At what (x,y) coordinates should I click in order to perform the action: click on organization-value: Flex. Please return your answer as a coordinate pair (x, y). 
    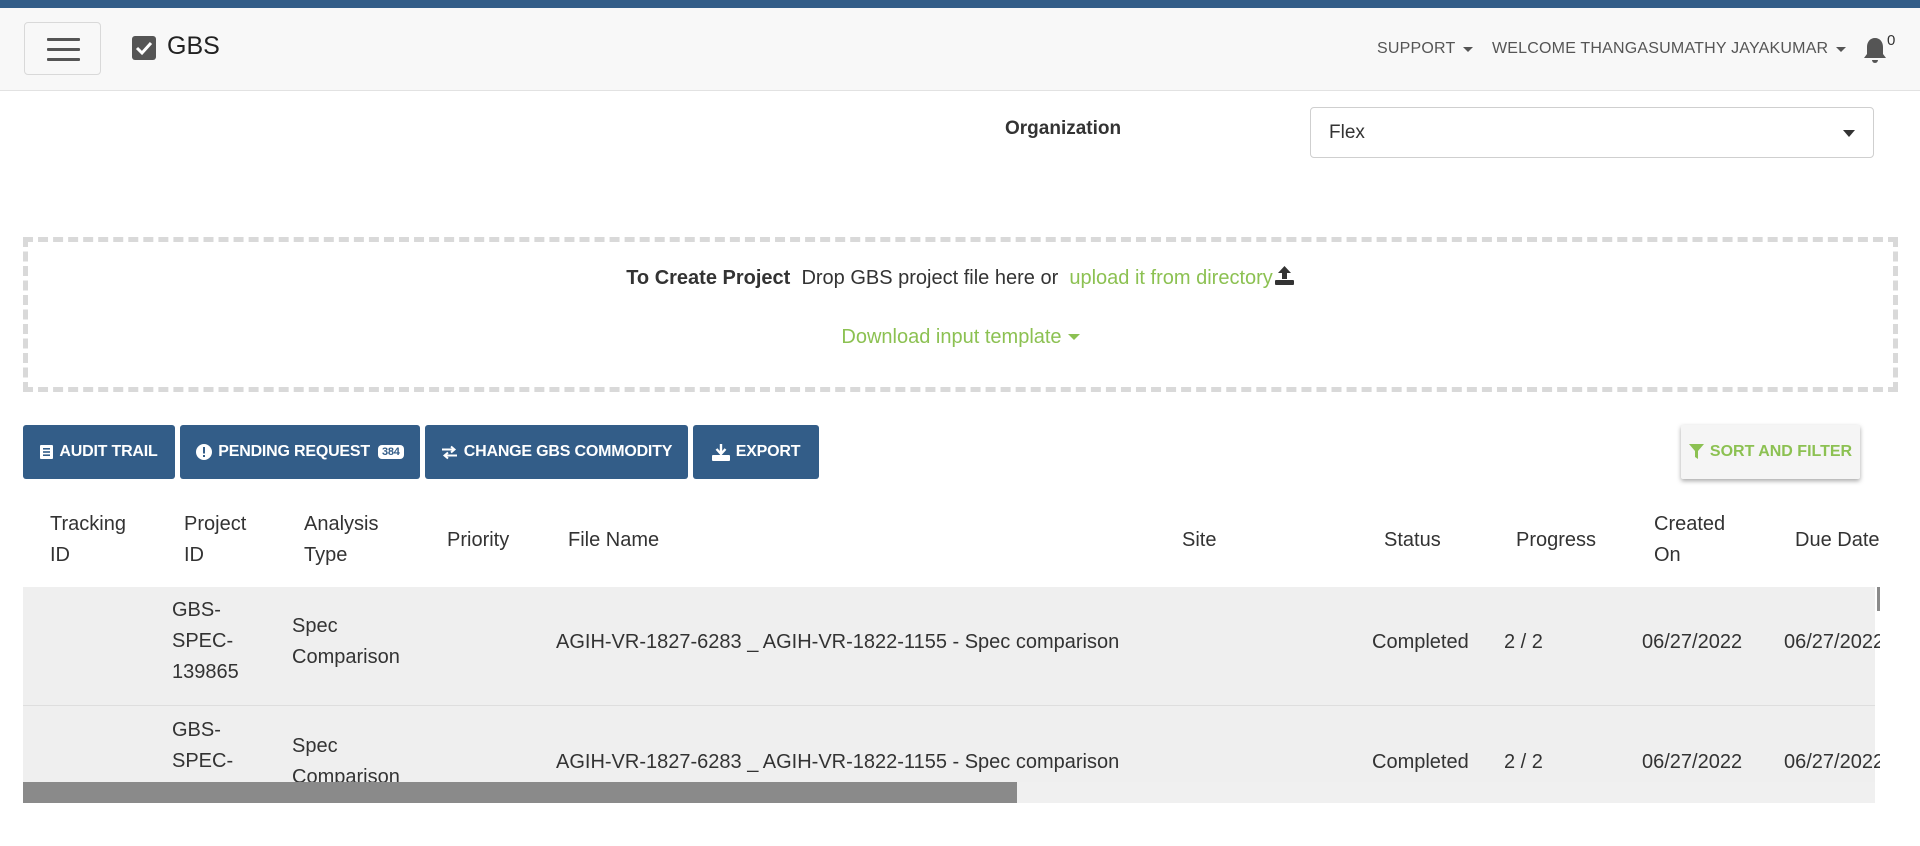
    Looking at the image, I should click on (1347, 132).